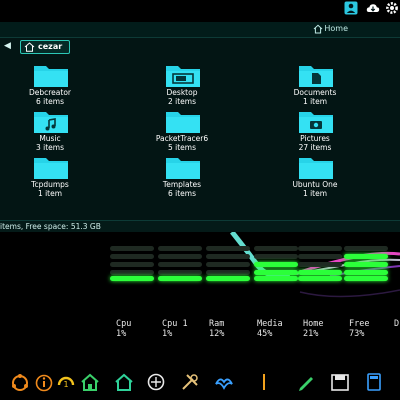  I want to click on item-count: 3 items, so click(49, 147).